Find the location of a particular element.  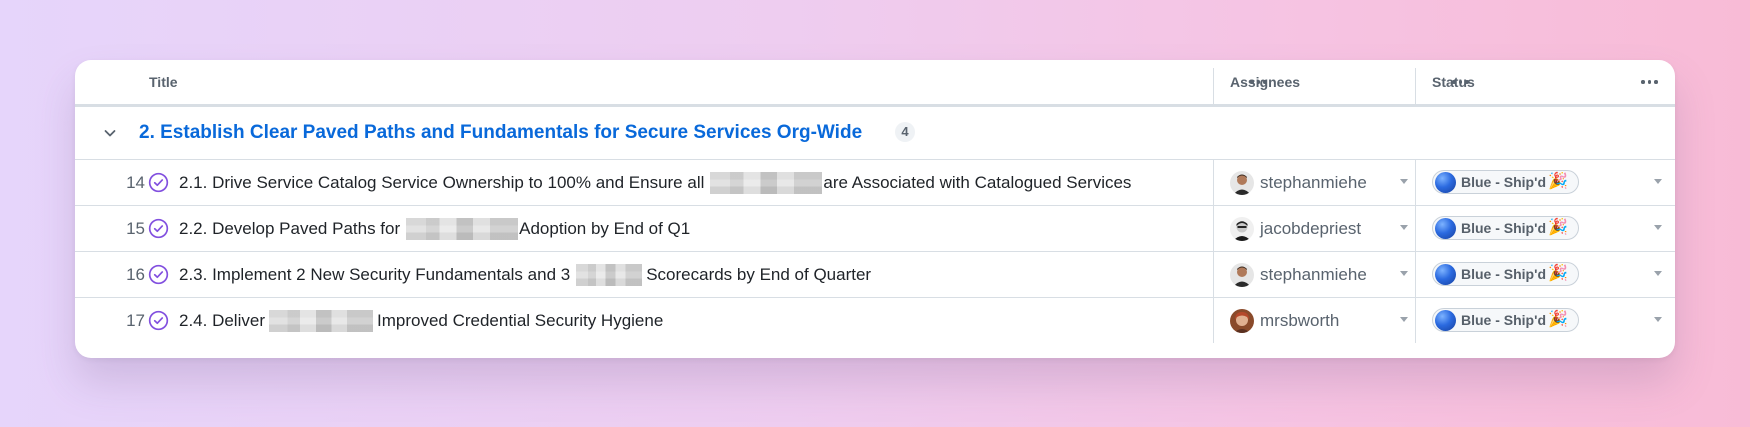

column-title-label: Title is located at coordinates (163, 82).